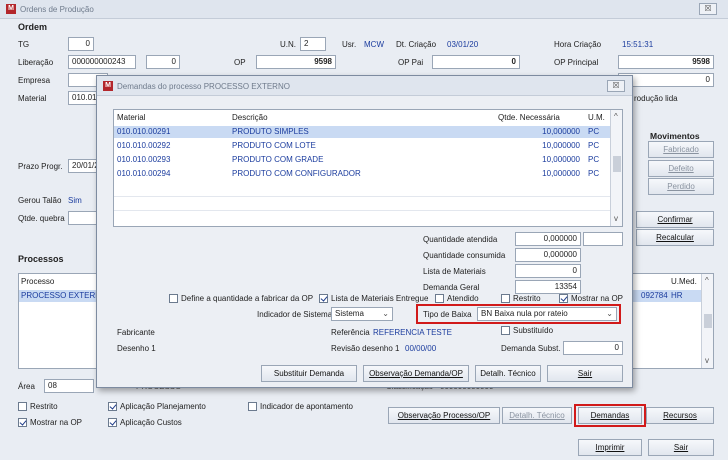 The width and height of the screenshot is (728, 460). Describe the element at coordinates (81, 44) in the screenshot. I see `tg-field: 0` at that location.